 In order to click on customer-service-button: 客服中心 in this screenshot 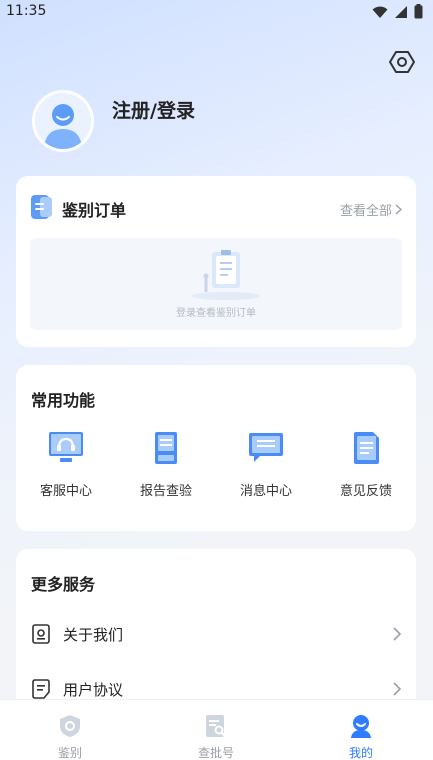, I will do `click(66, 465)`.